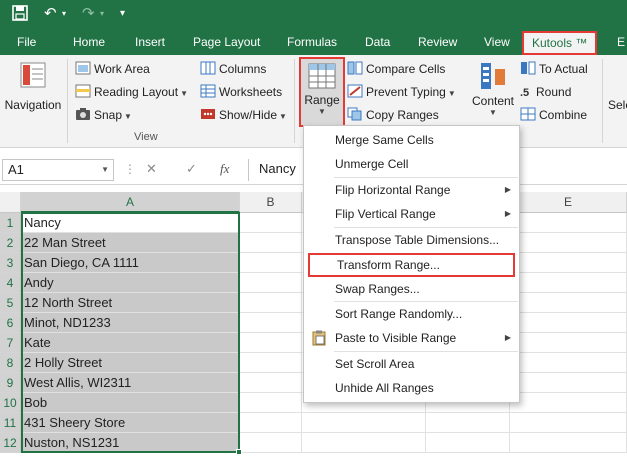 This screenshot has width=627, height=463. Describe the element at coordinates (396, 69) in the screenshot. I see `compare-cells-button: Compare Cells` at that location.